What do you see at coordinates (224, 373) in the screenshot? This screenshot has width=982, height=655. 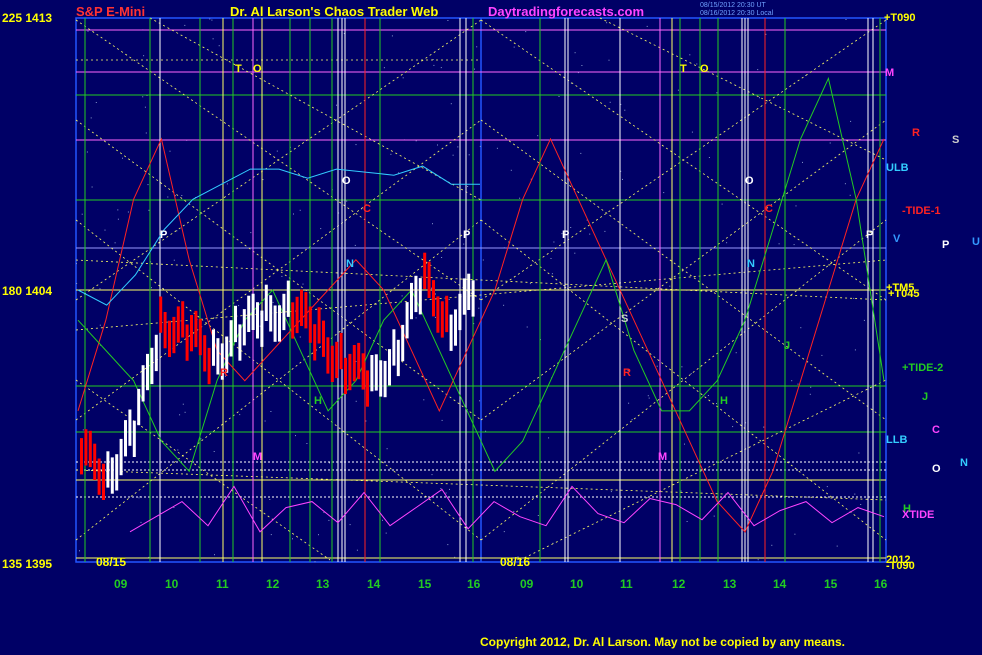 I see `annotation-letter: R` at bounding box center [224, 373].